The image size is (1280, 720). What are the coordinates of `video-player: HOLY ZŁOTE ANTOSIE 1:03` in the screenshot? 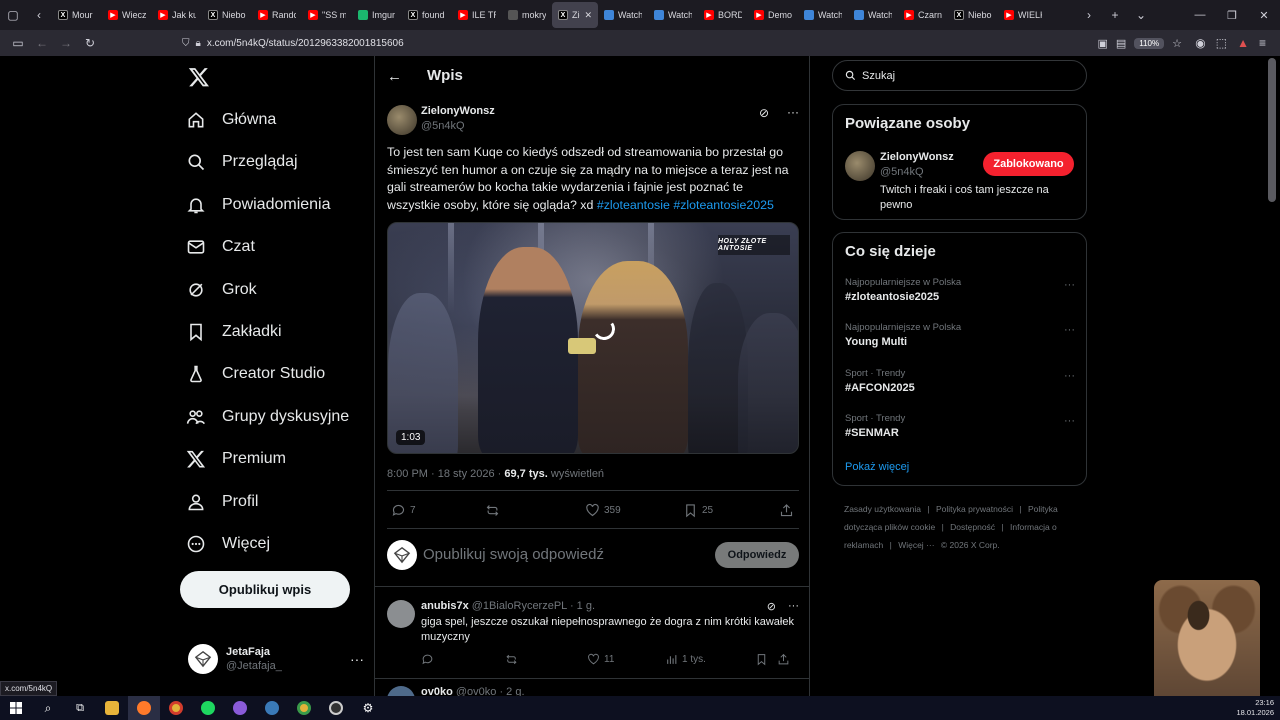 It's located at (593, 338).